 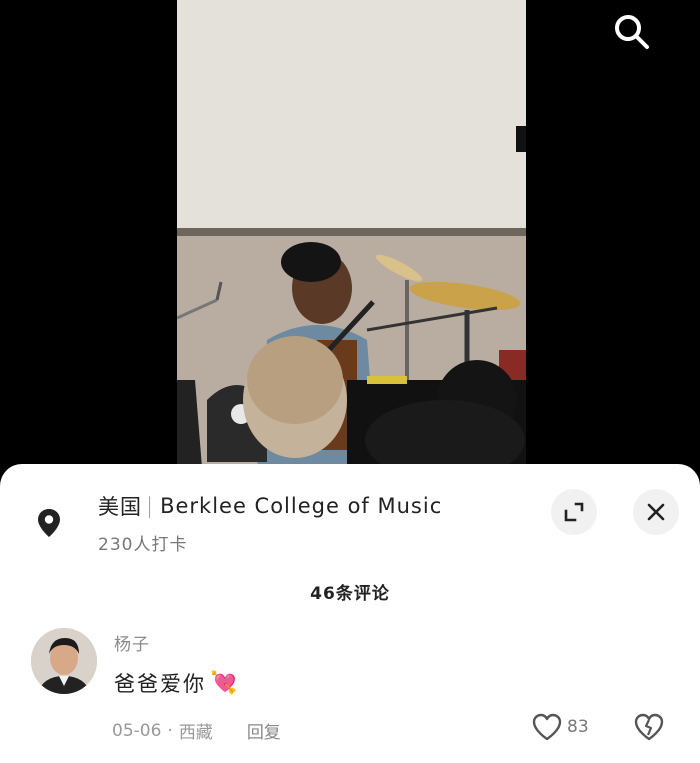 I want to click on heart-outline-icon, so click(x=547, y=727).